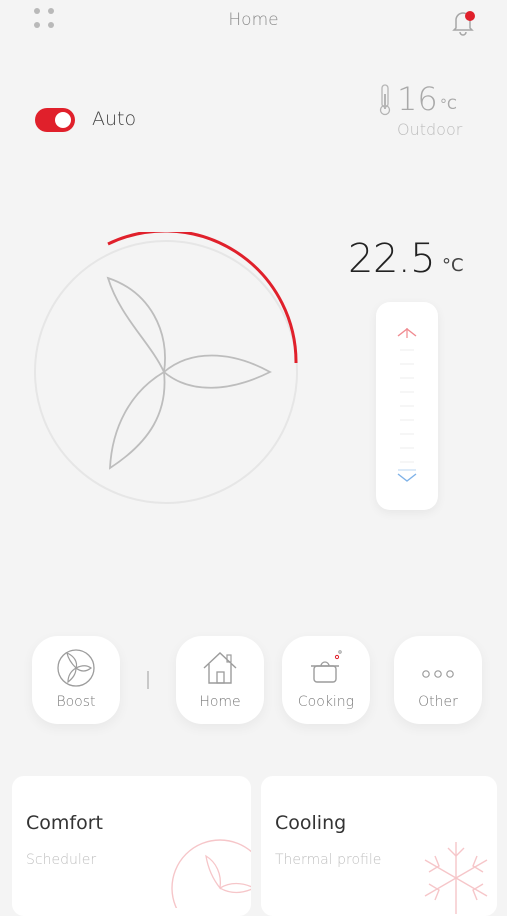  Describe the element at coordinates (438, 680) in the screenshot. I see `mode-other-button: Other` at that location.